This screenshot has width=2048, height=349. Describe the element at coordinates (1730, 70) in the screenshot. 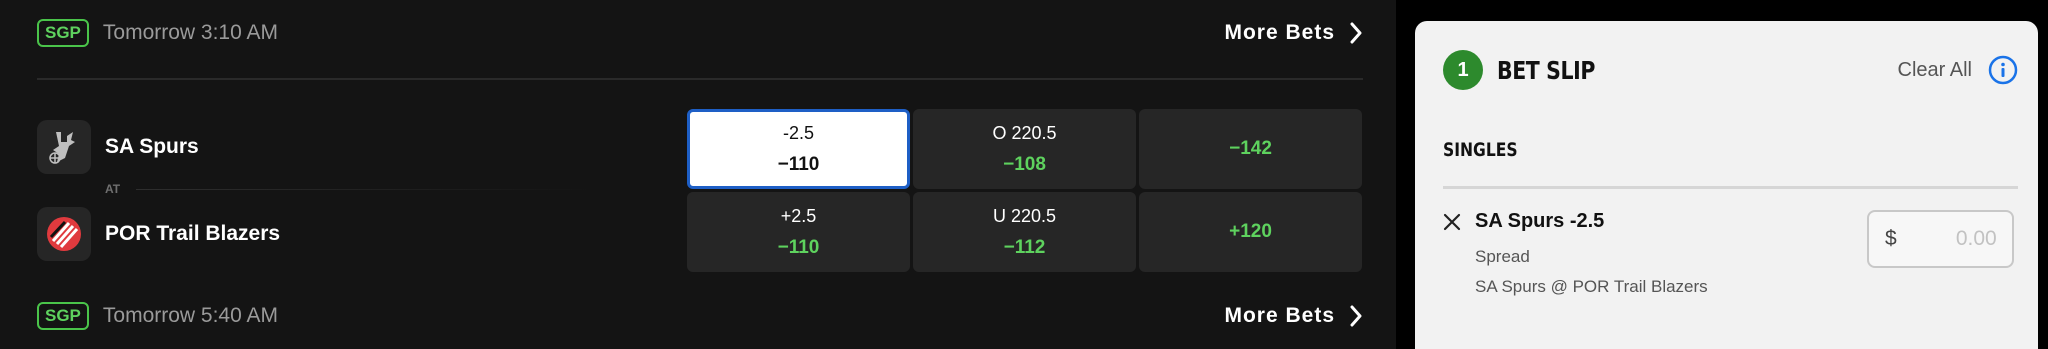

I see `bet-slip-header: 1 BET SLIP Clear All` at that location.